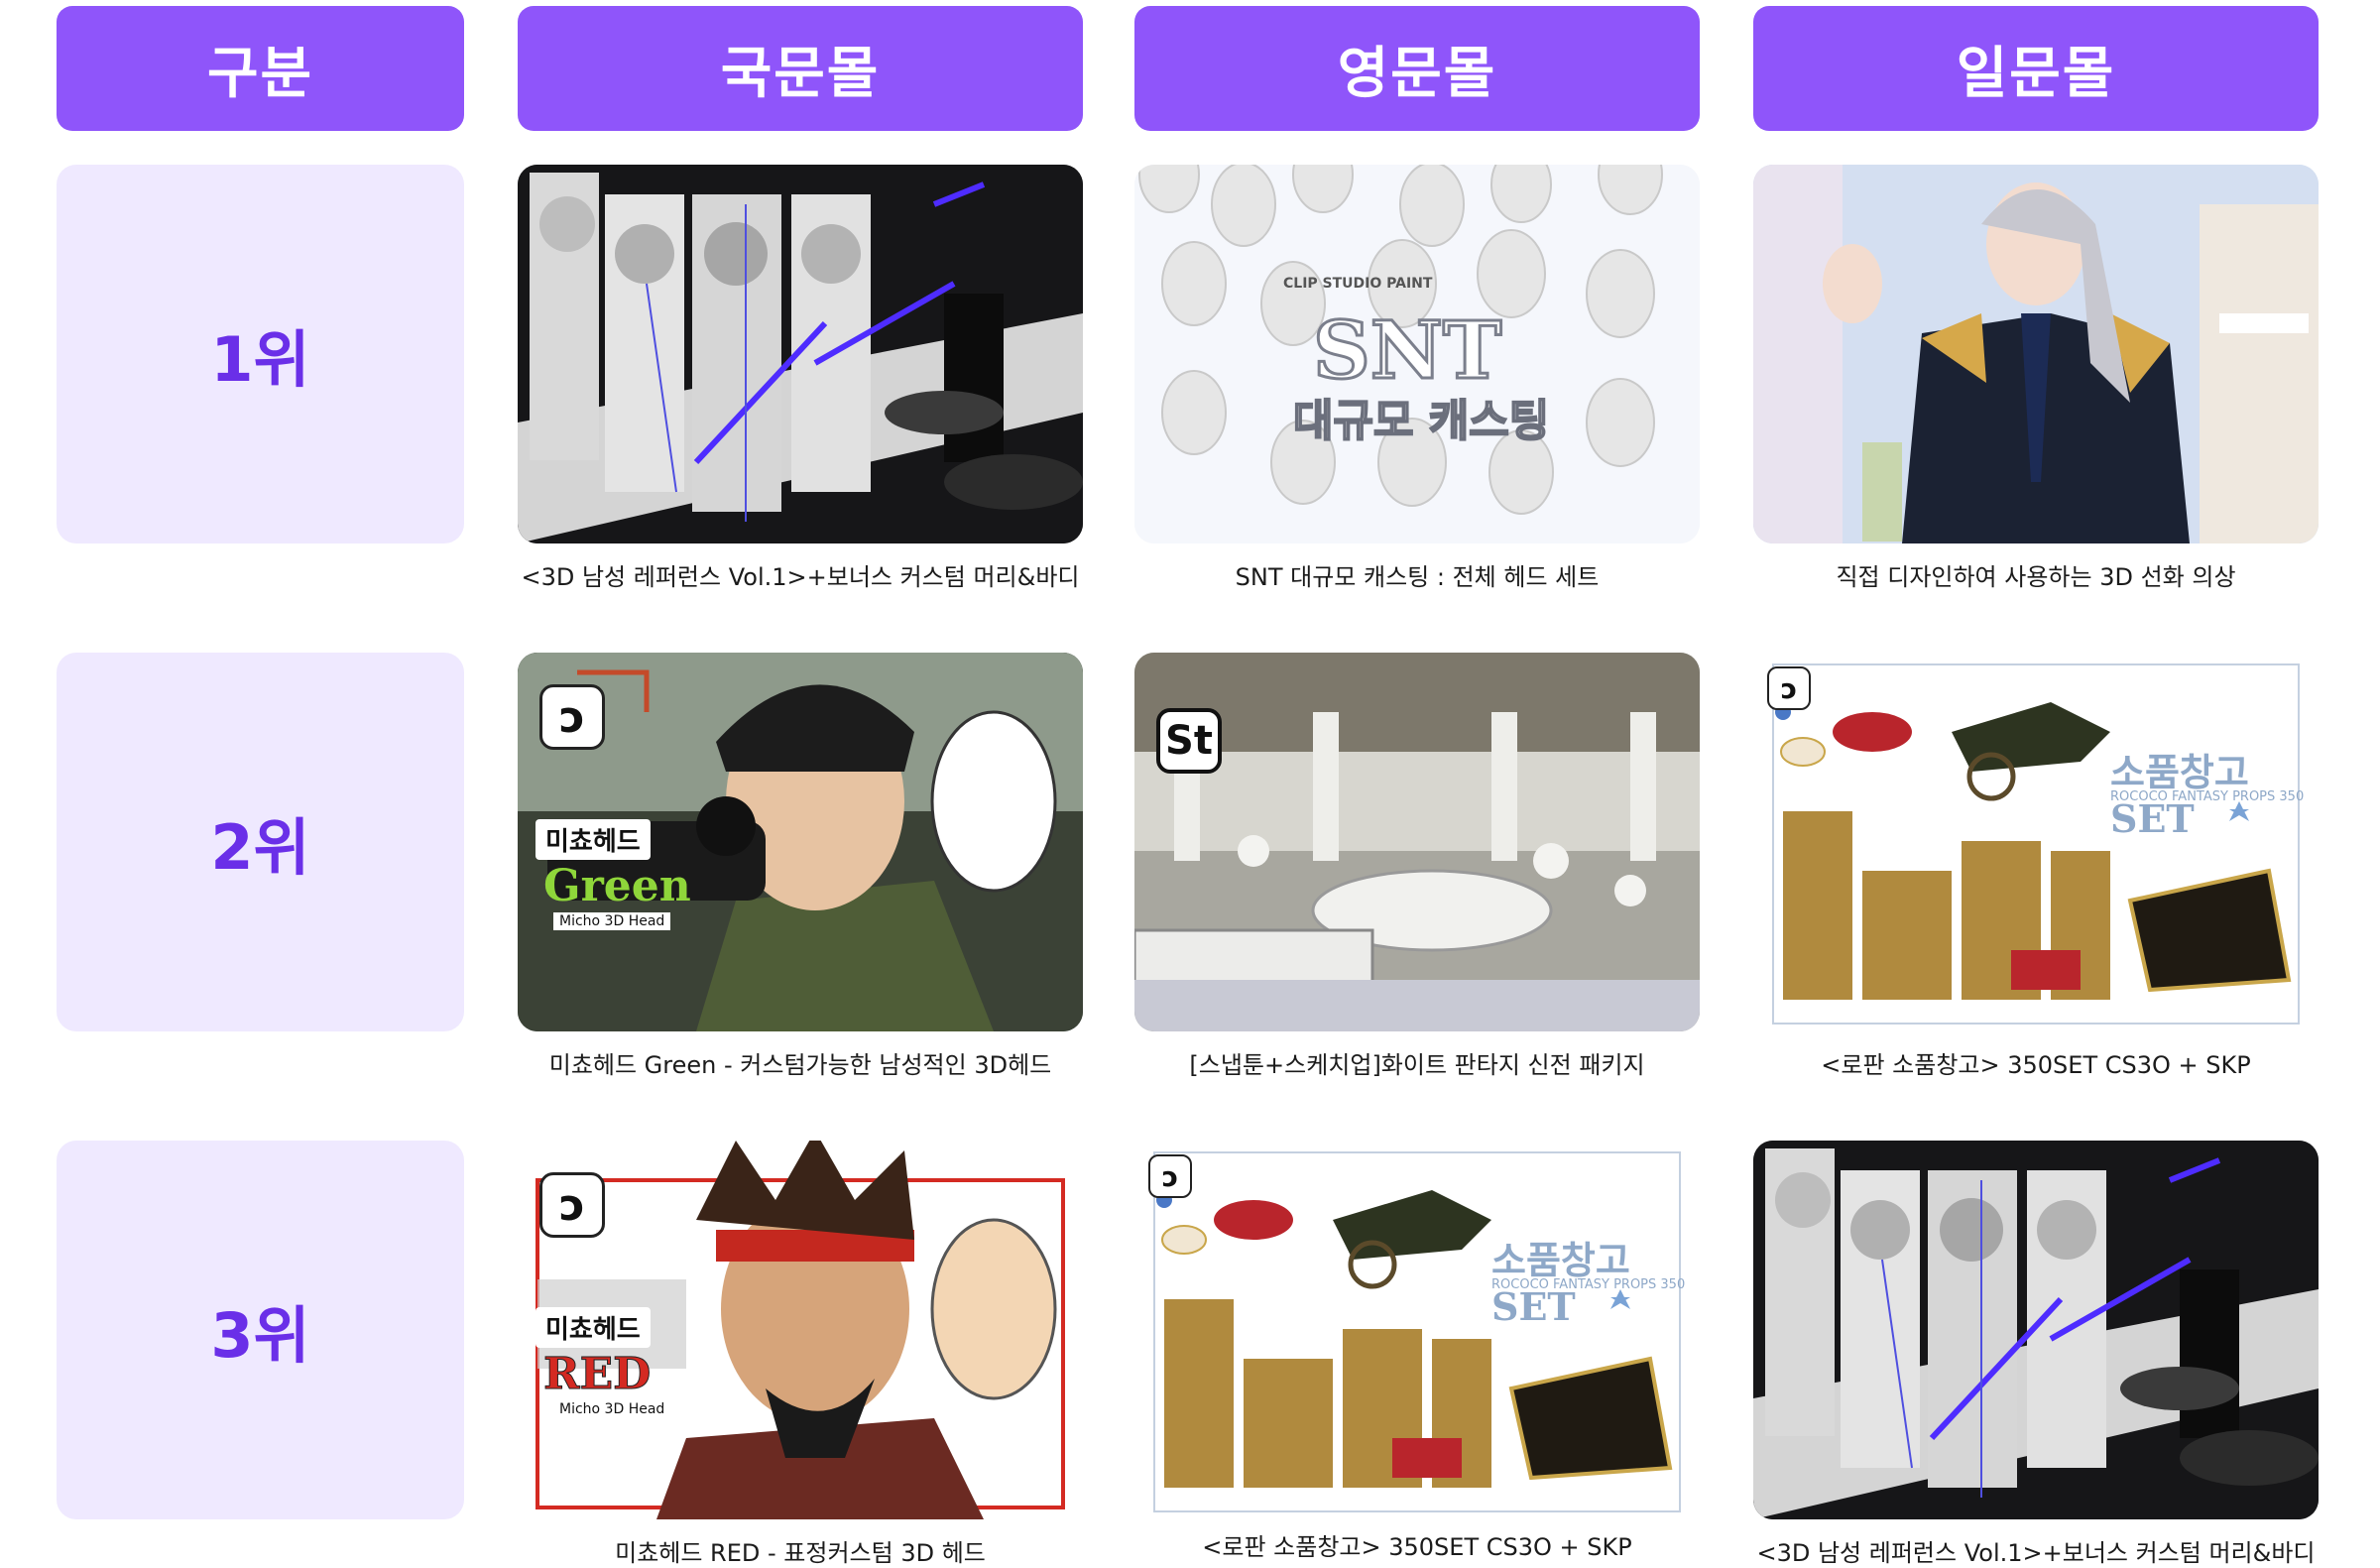  Describe the element at coordinates (800, 1550) in the screenshot. I see `product-caption: 미쵸헤드 RED - 표정커스텀 3D 헤드` at that location.